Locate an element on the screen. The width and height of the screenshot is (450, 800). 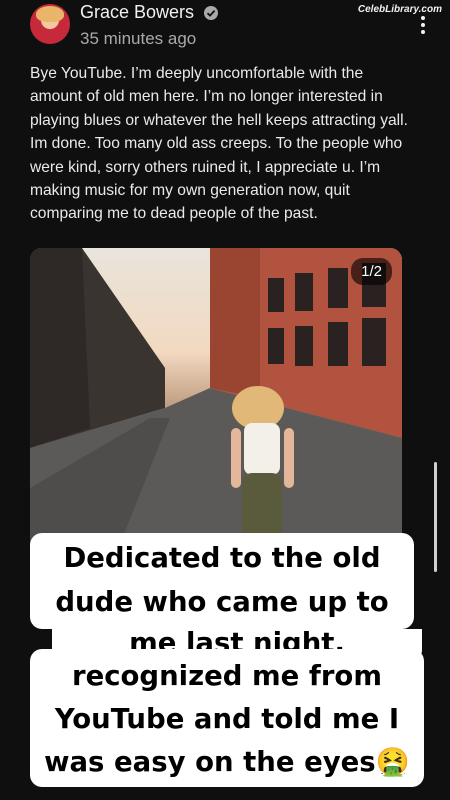
watermark: CelebLibrary.com is located at coordinates (399, 9).